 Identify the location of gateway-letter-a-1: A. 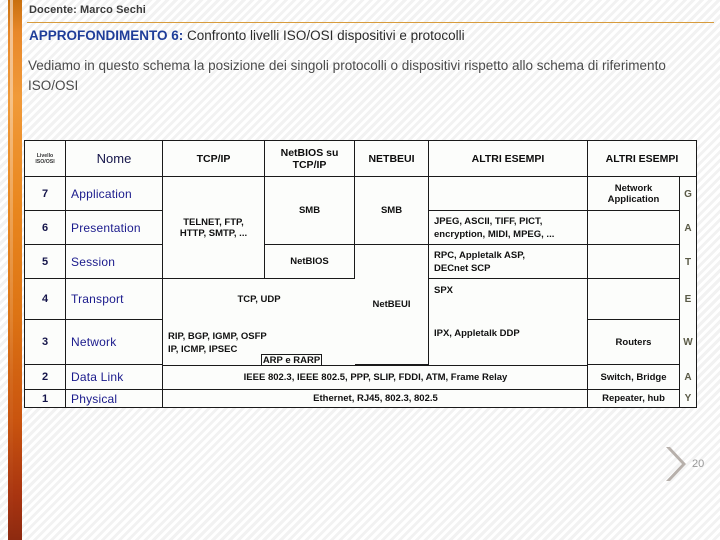
(688, 228).